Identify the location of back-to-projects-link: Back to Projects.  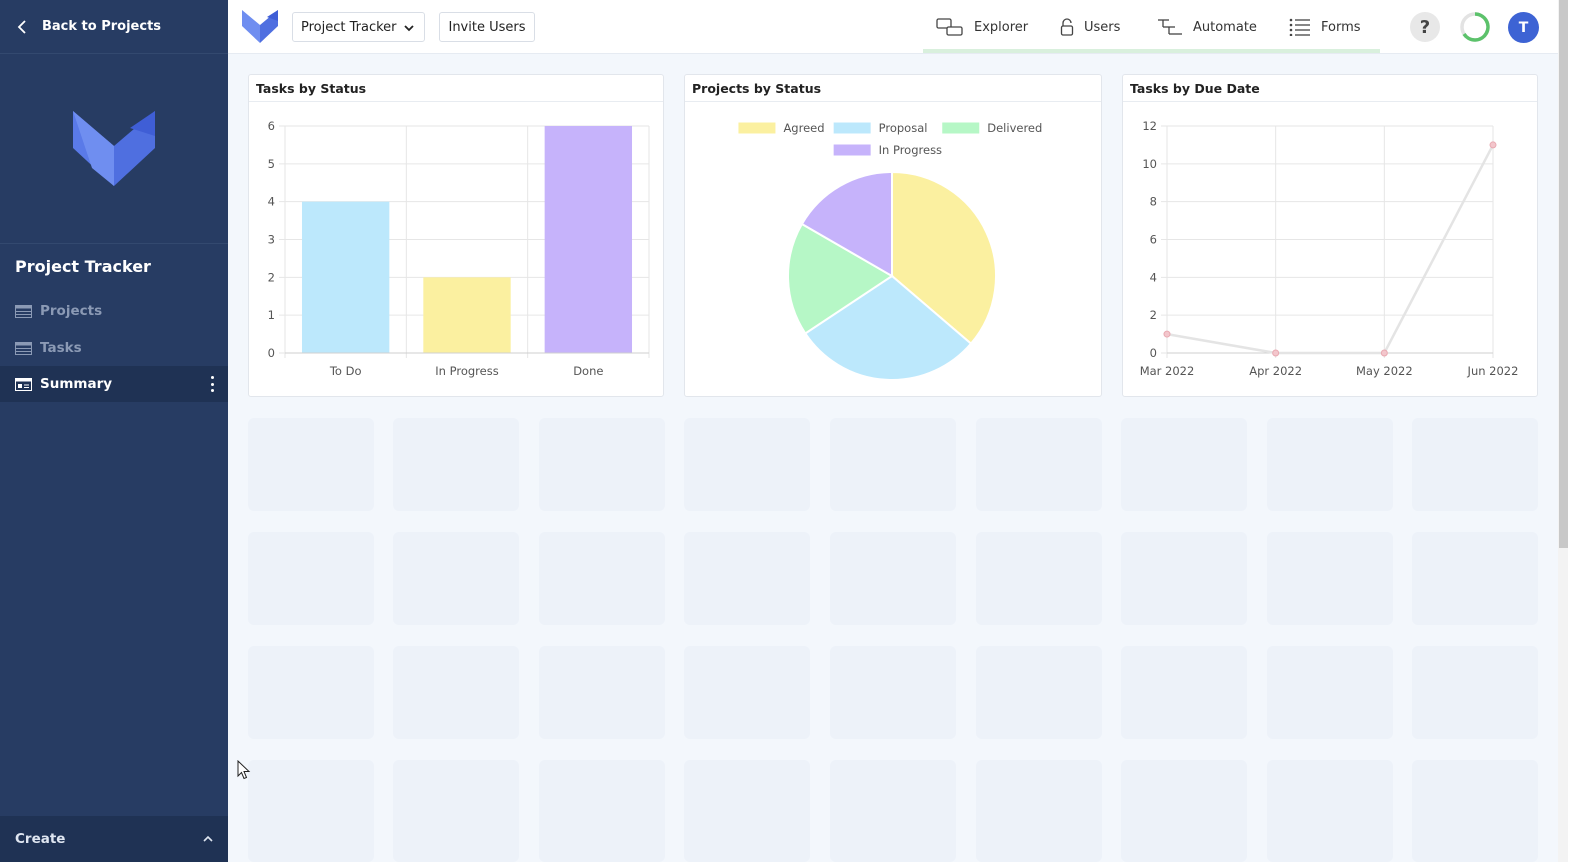
(114, 27).